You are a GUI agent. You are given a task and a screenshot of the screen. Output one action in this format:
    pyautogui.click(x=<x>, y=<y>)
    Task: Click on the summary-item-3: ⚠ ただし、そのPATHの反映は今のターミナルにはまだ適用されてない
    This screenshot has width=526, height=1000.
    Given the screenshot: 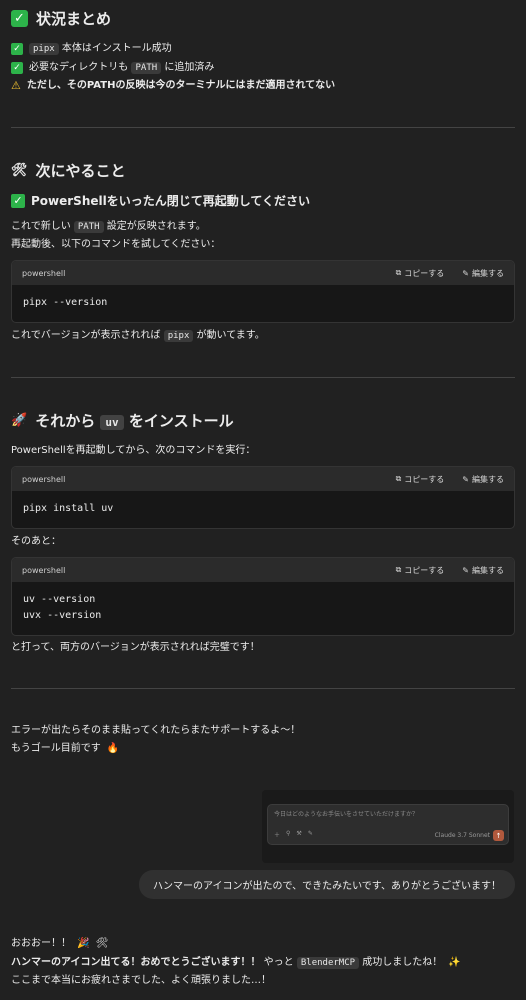 What is the action you would take?
    pyautogui.click(x=263, y=86)
    